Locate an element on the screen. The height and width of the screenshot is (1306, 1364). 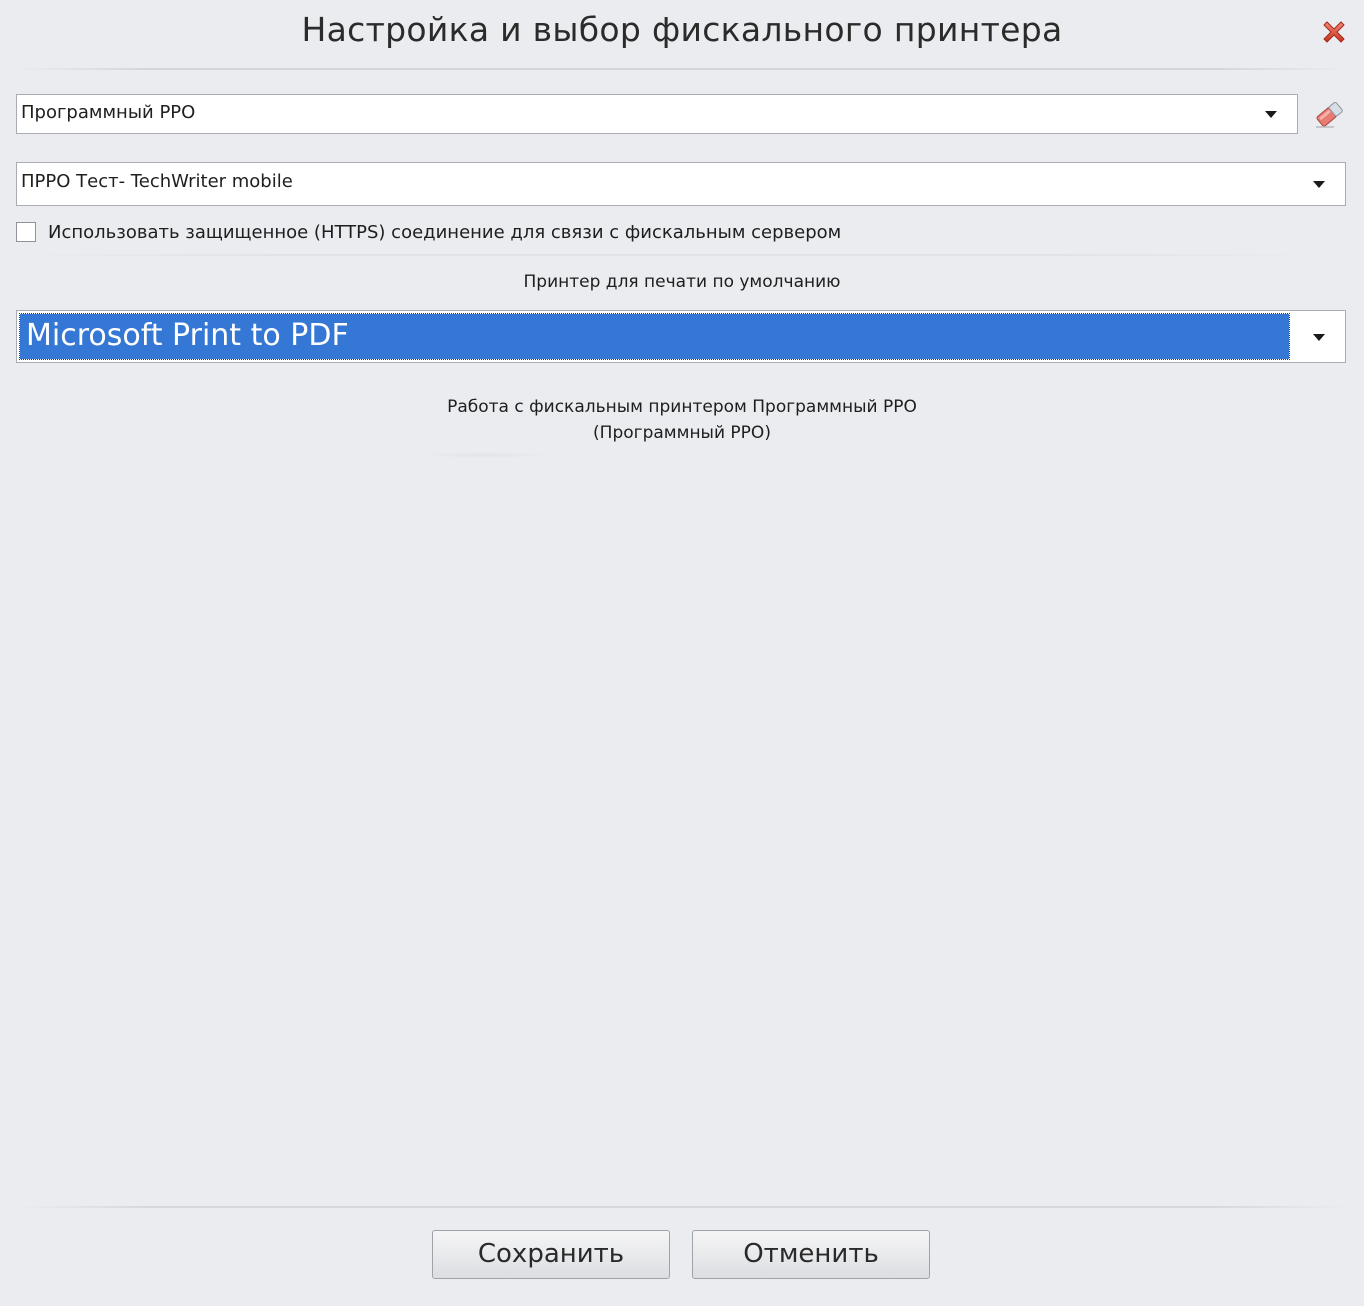
edit-device-button is located at coordinates (1330, 114).